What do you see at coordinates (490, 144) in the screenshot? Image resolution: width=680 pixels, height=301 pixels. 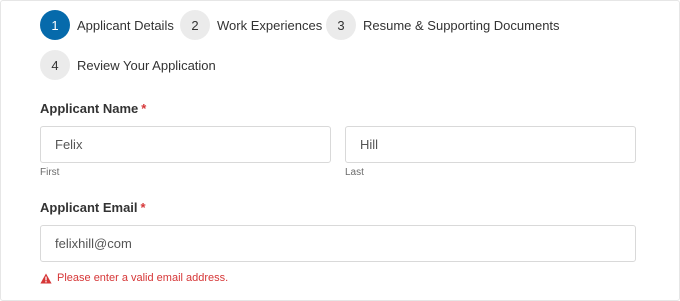 I see `last-name-input` at bounding box center [490, 144].